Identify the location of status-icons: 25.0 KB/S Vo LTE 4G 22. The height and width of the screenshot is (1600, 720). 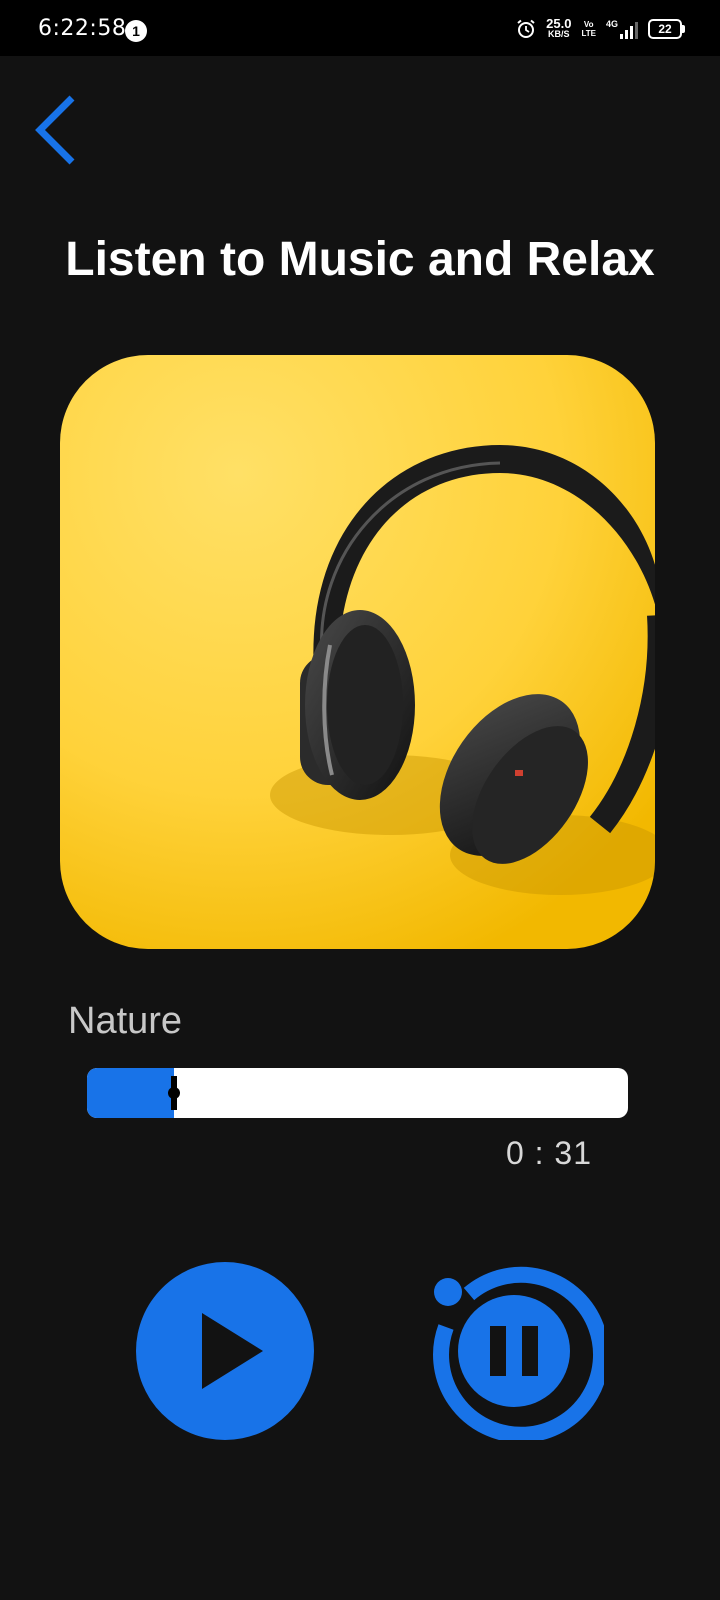
(600, 29).